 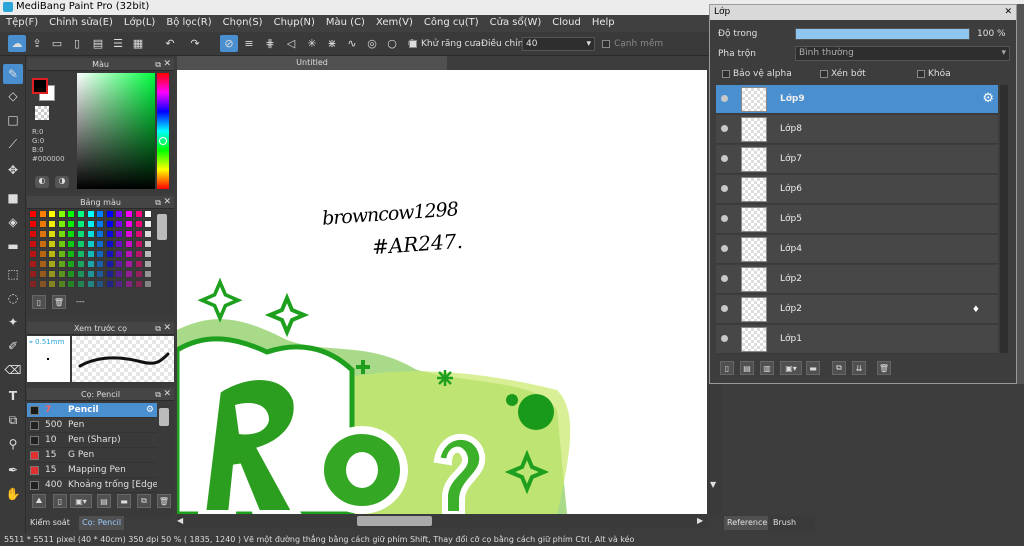 What do you see at coordinates (746, 523) in the screenshot?
I see `tab-reference: Reference` at bounding box center [746, 523].